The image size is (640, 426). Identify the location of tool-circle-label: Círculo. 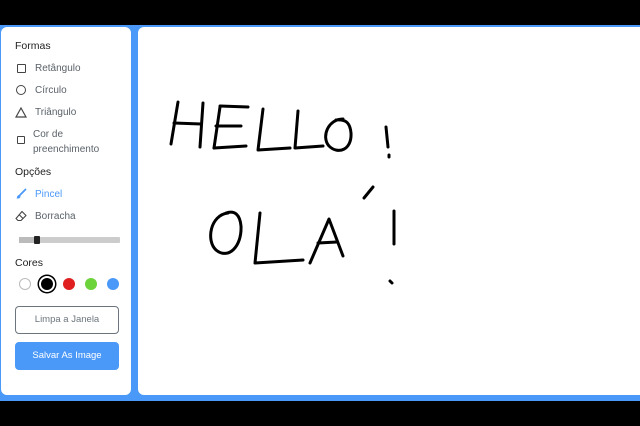
(51, 90).